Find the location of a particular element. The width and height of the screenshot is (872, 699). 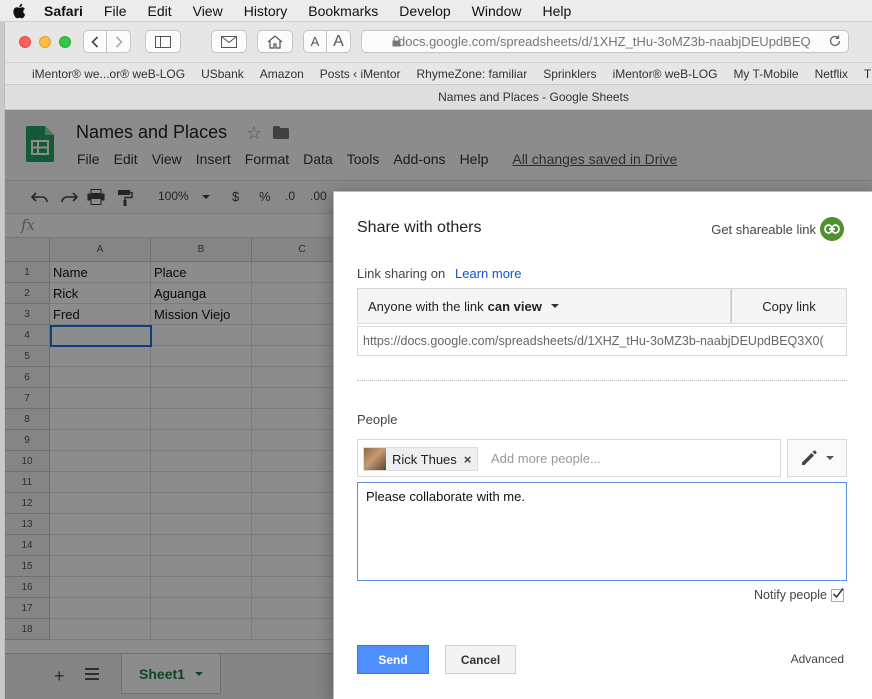

get-shareable-link-button: Get shareable link is located at coordinates (777, 229).